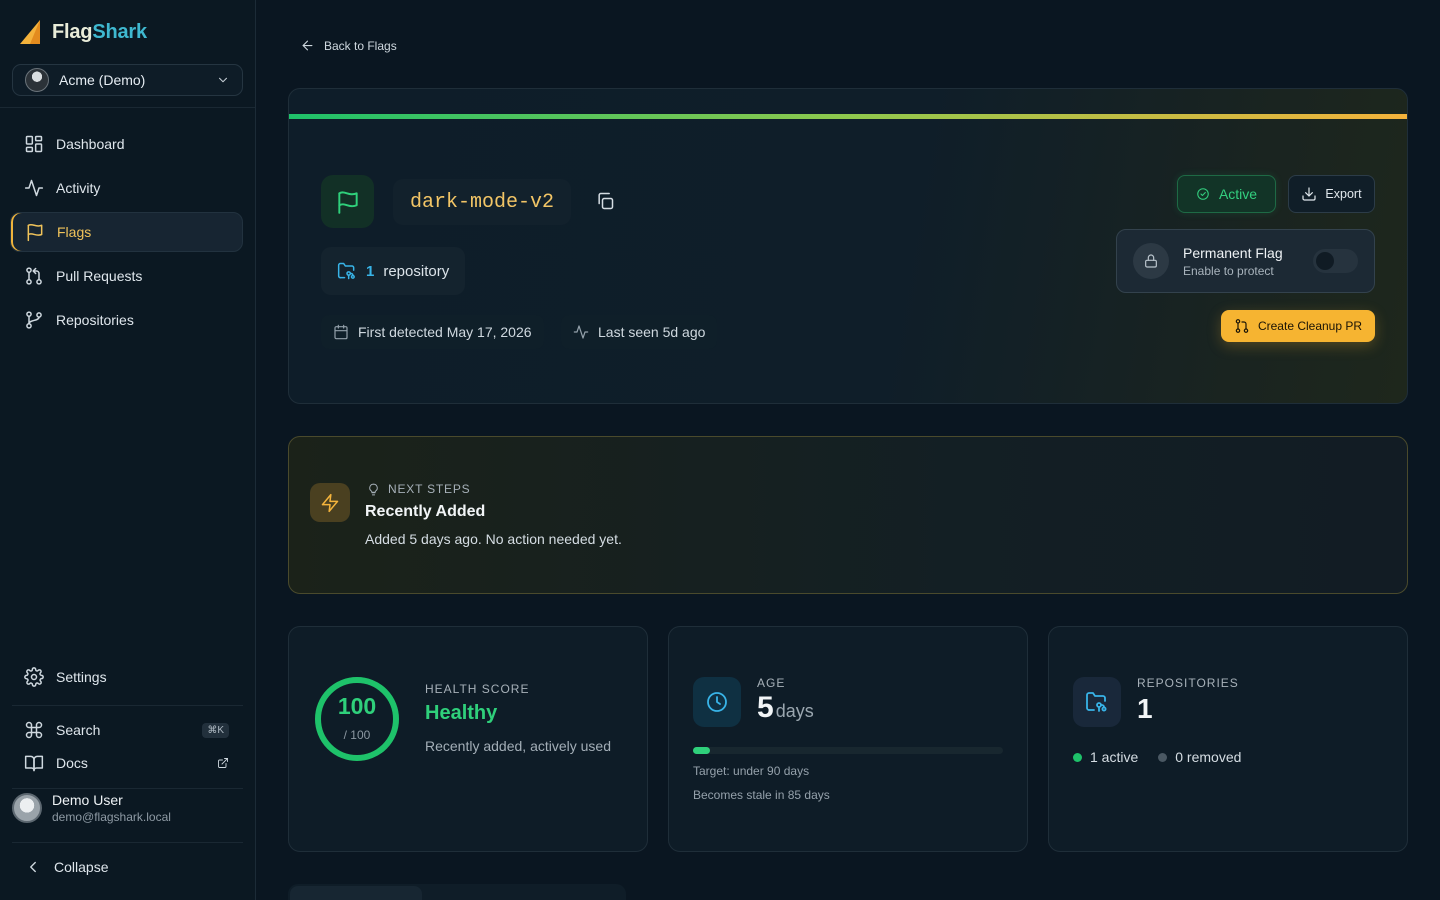  What do you see at coordinates (1238, 194) in the screenshot?
I see `status-label: Active` at bounding box center [1238, 194].